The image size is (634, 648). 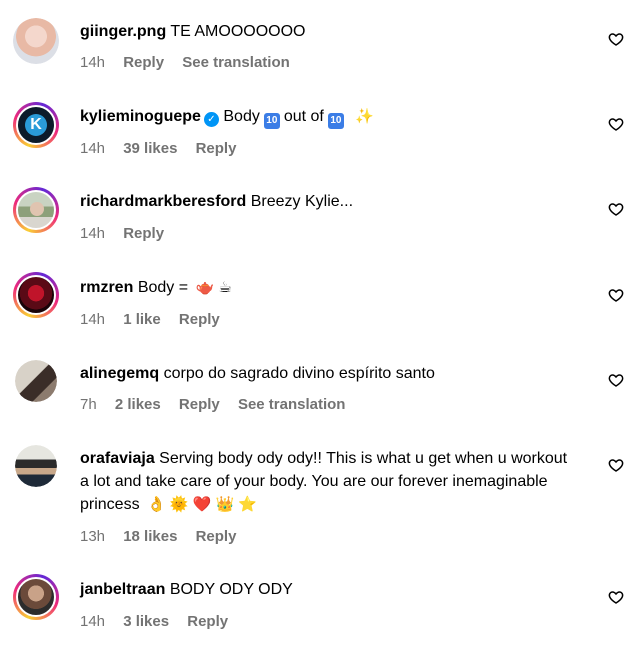 I want to click on likes-count: 39 likes, so click(x=150, y=148).